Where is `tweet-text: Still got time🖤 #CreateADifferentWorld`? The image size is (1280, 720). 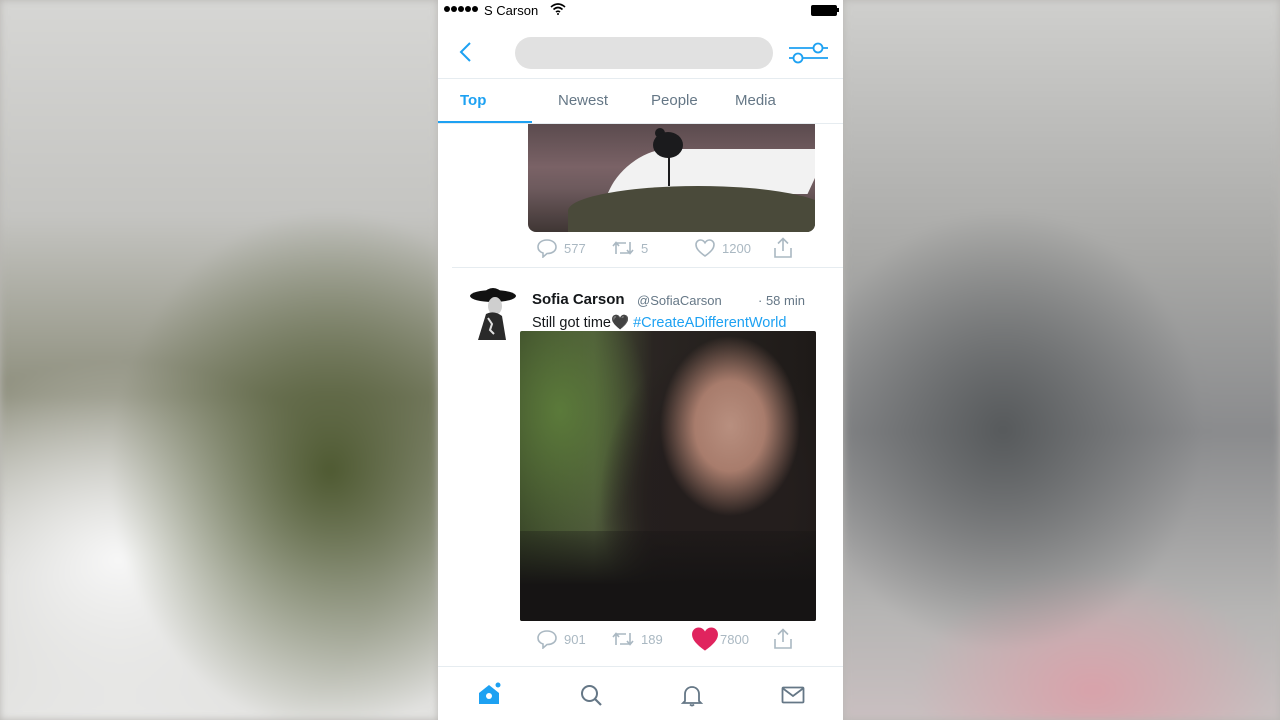 tweet-text: Still got time🖤 #CreateADifferentWorld is located at coordinates (659, 322).